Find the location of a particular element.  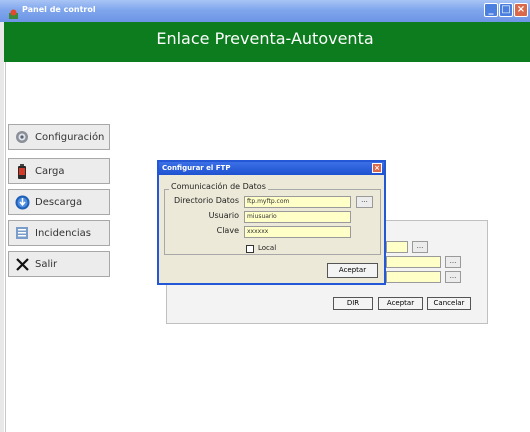

maximize-button: □ is located at coordinates (506, 10).